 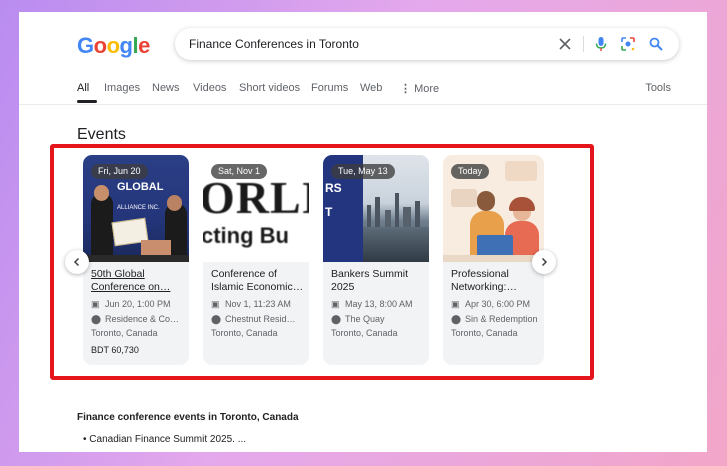 I want to click on event-date-badge: Today, so click(x=470, y=171).